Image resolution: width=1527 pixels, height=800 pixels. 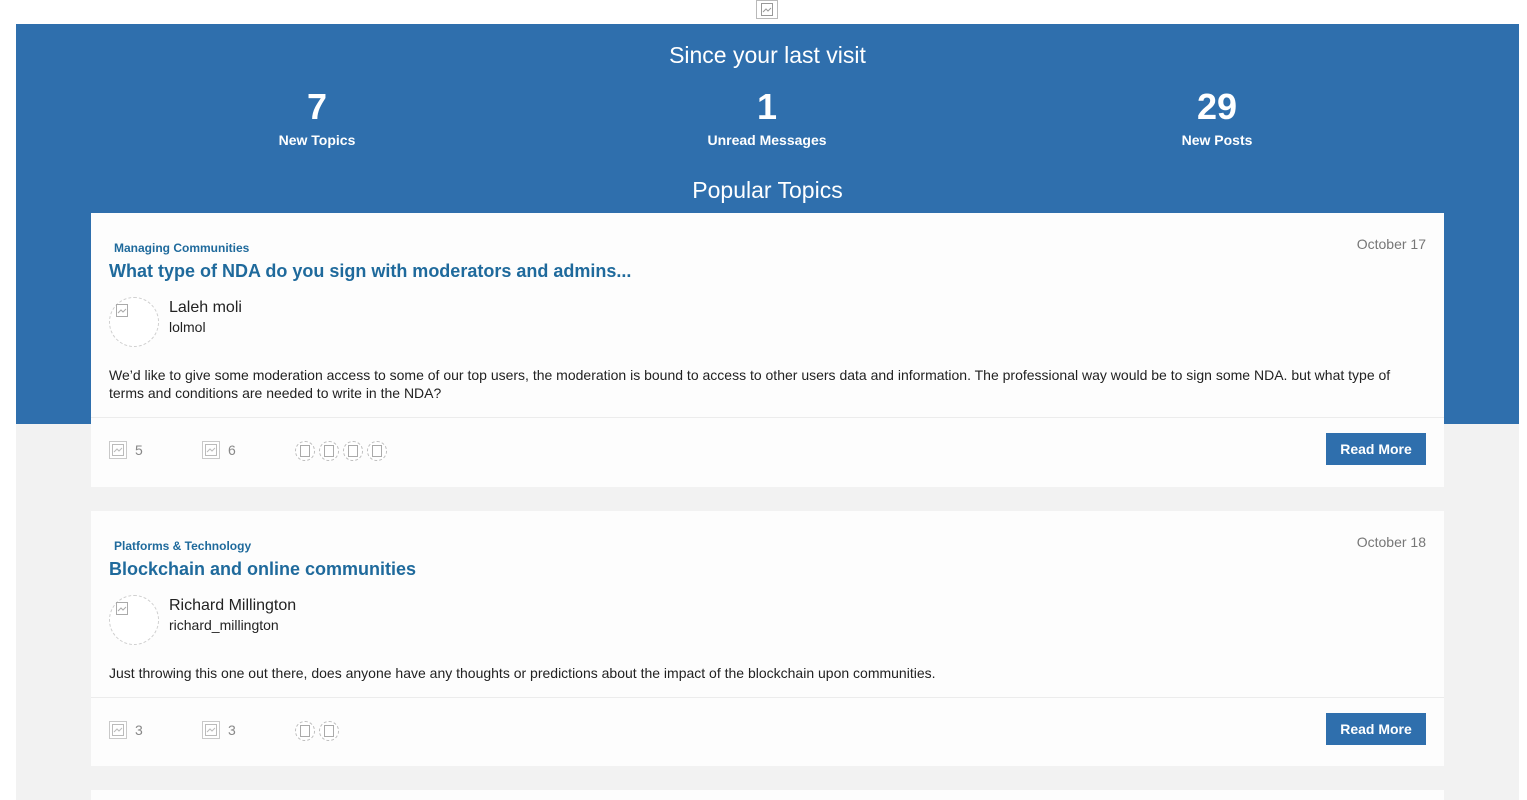 I want to click on reply-count: 5, so click(x=126, y=450).